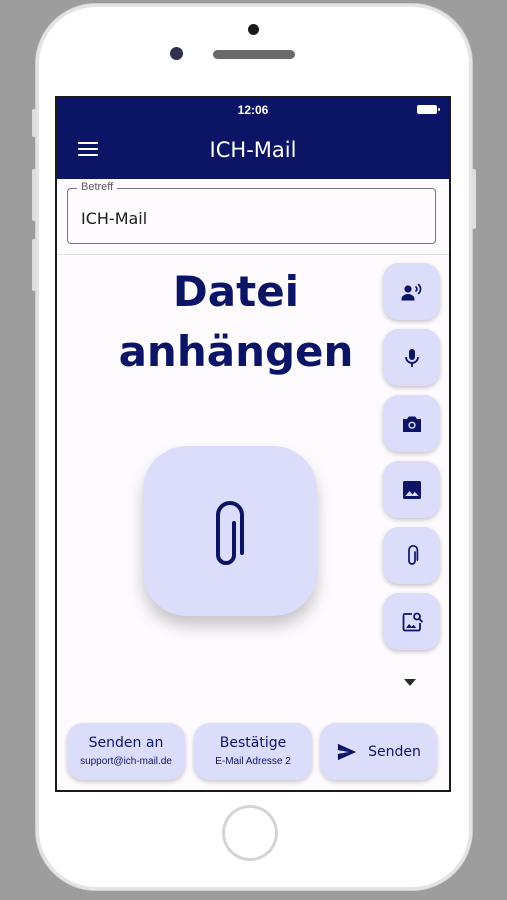 This screenshot has height=900, width=507. I want to click on speak-button, so click(411, 291).